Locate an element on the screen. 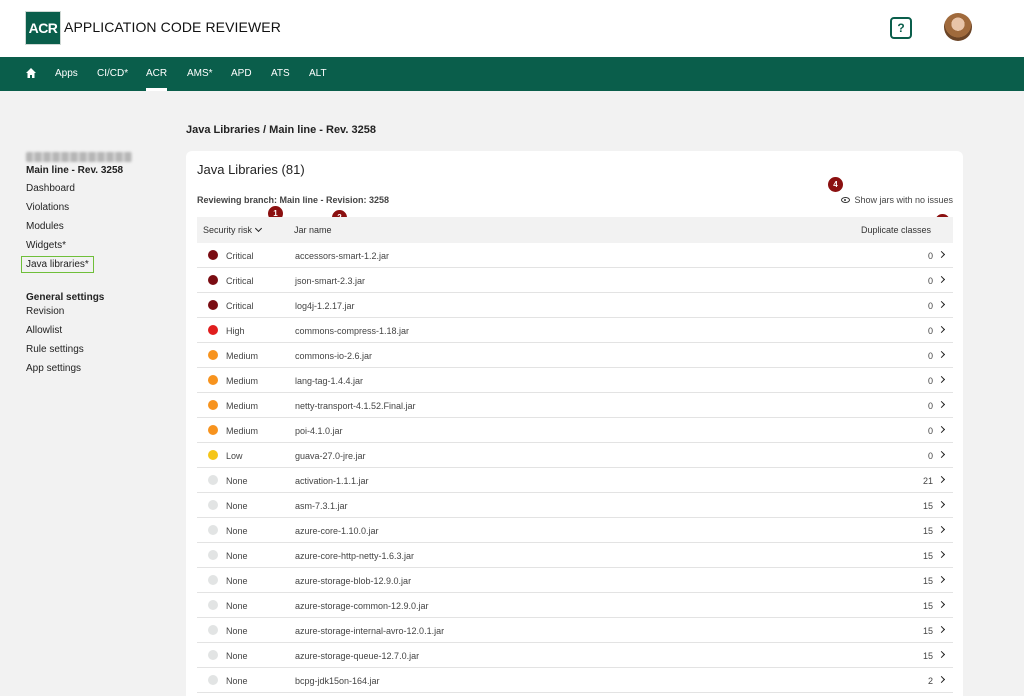  table-row: None asm-7.3.1.jar 15 is located at coordinates (575, 505).